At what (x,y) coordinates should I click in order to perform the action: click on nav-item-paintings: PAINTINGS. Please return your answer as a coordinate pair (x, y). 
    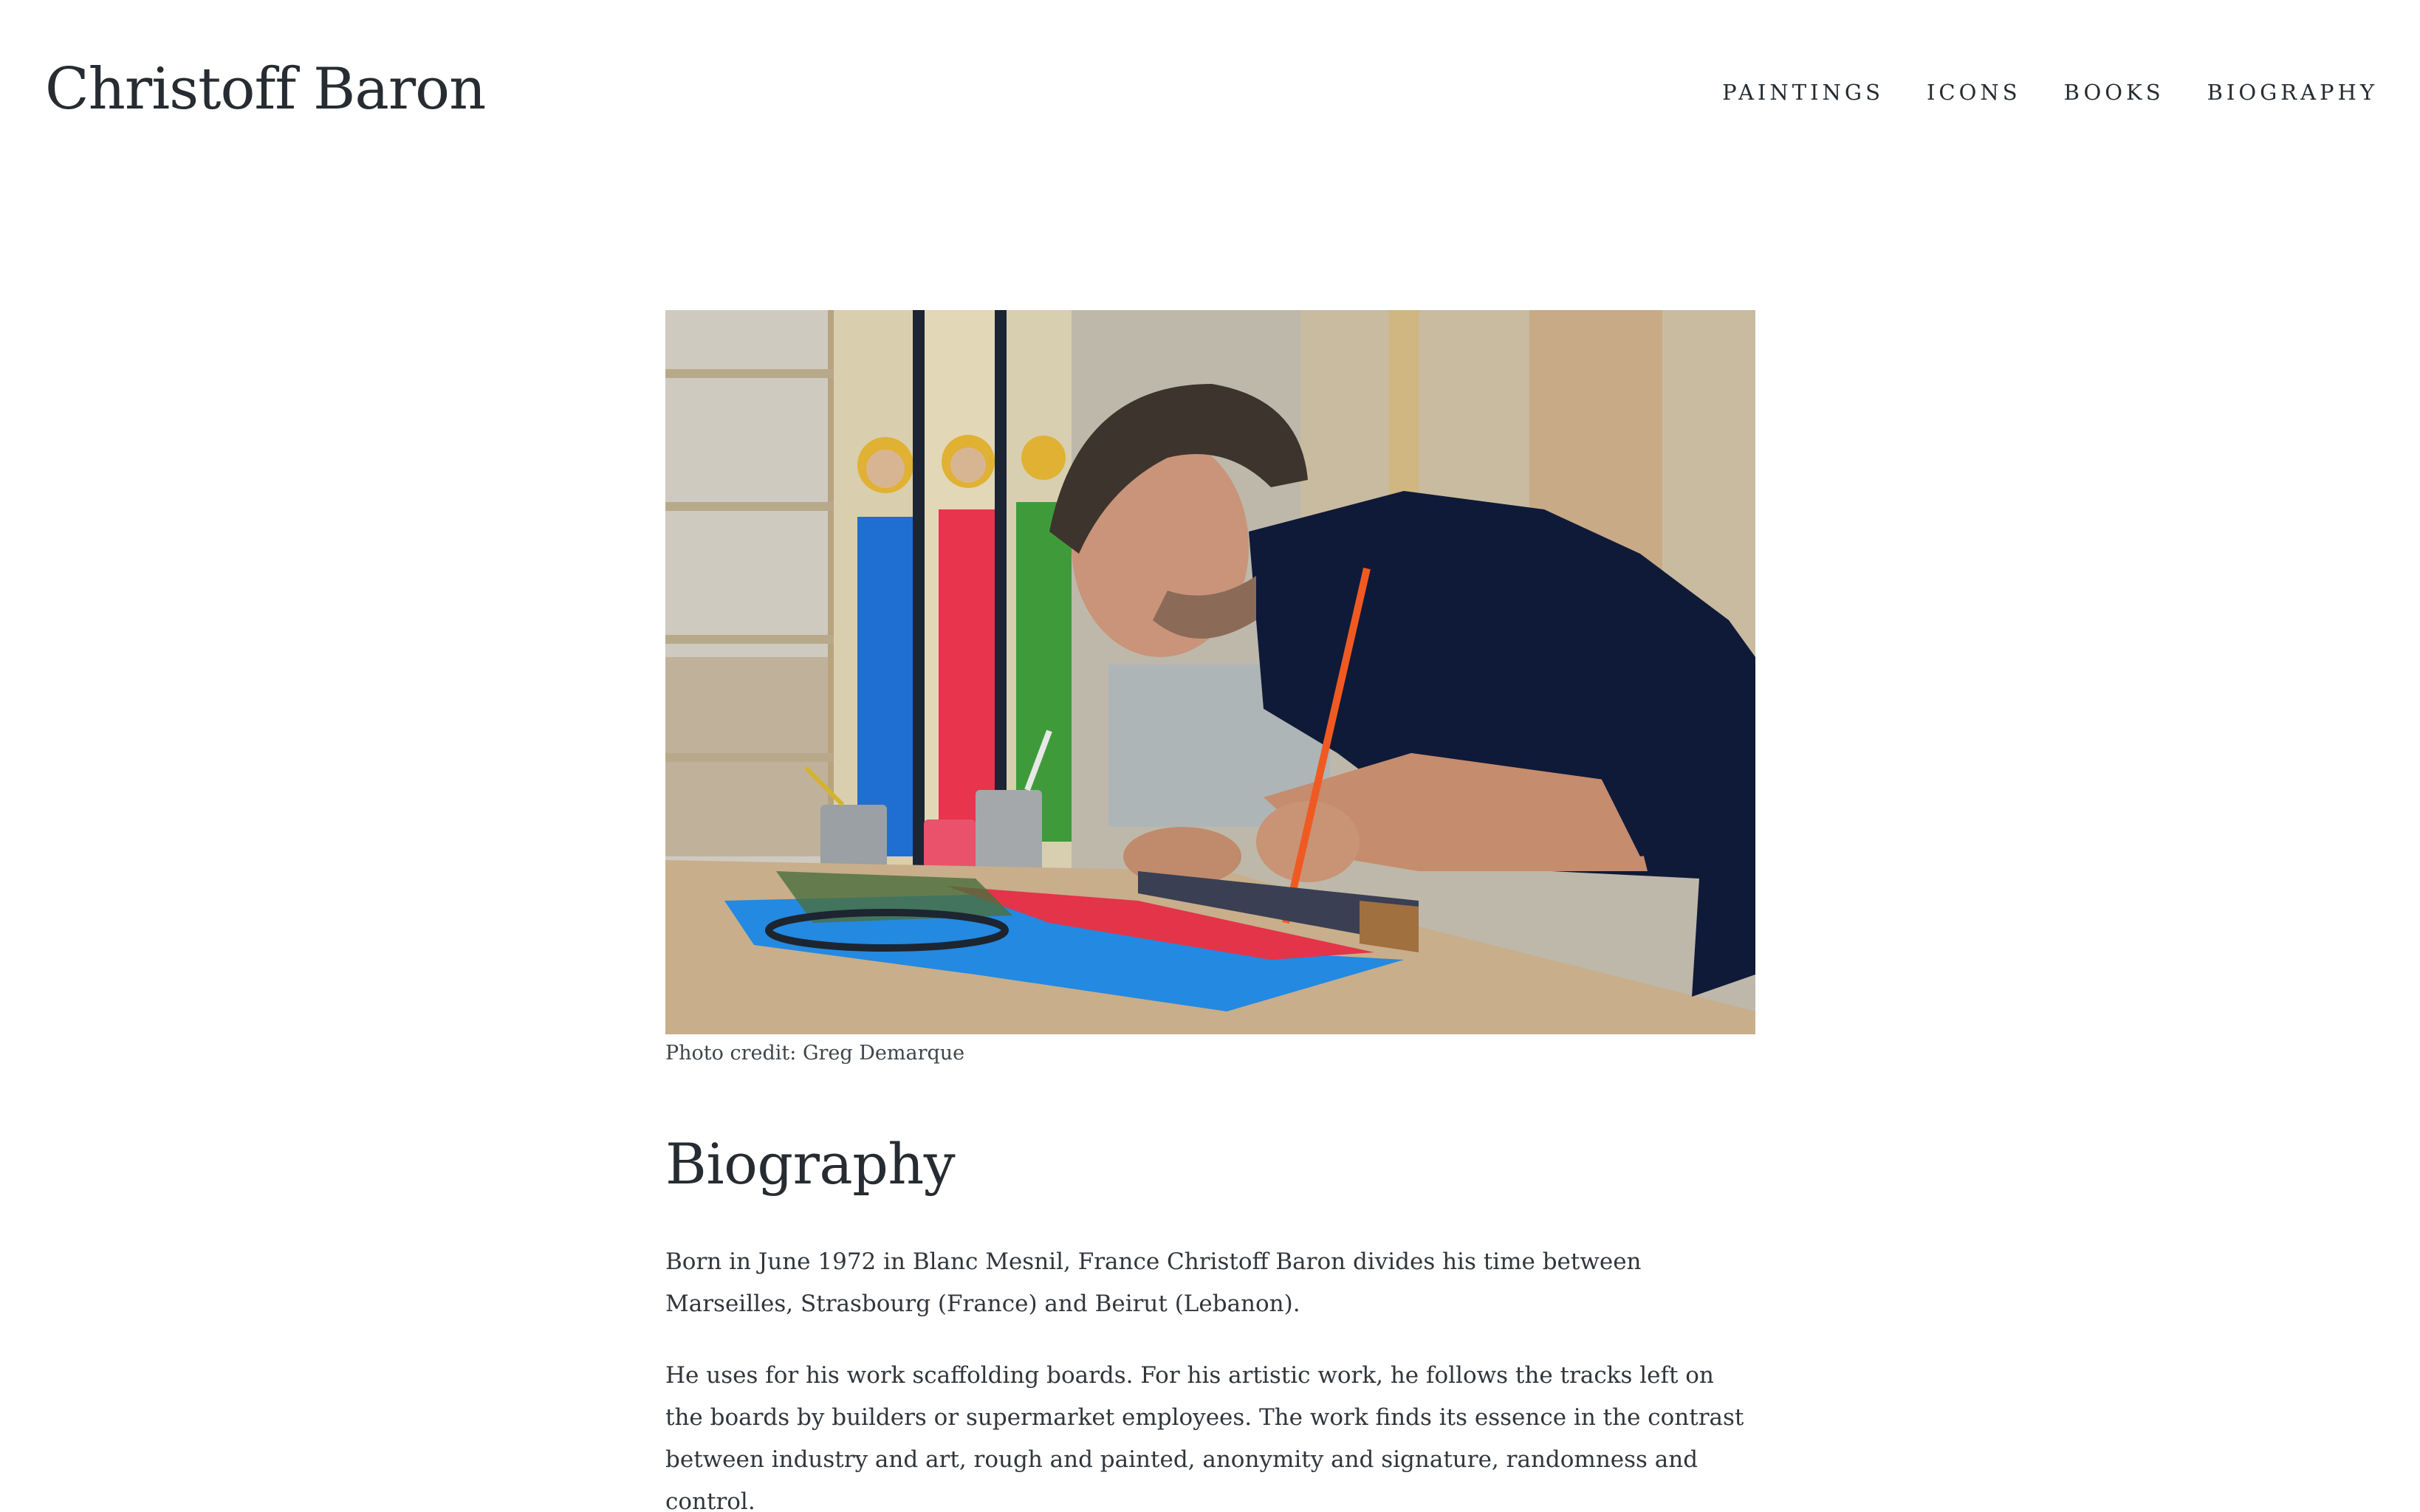
    Looking at the image, I should click on (1803, 92).